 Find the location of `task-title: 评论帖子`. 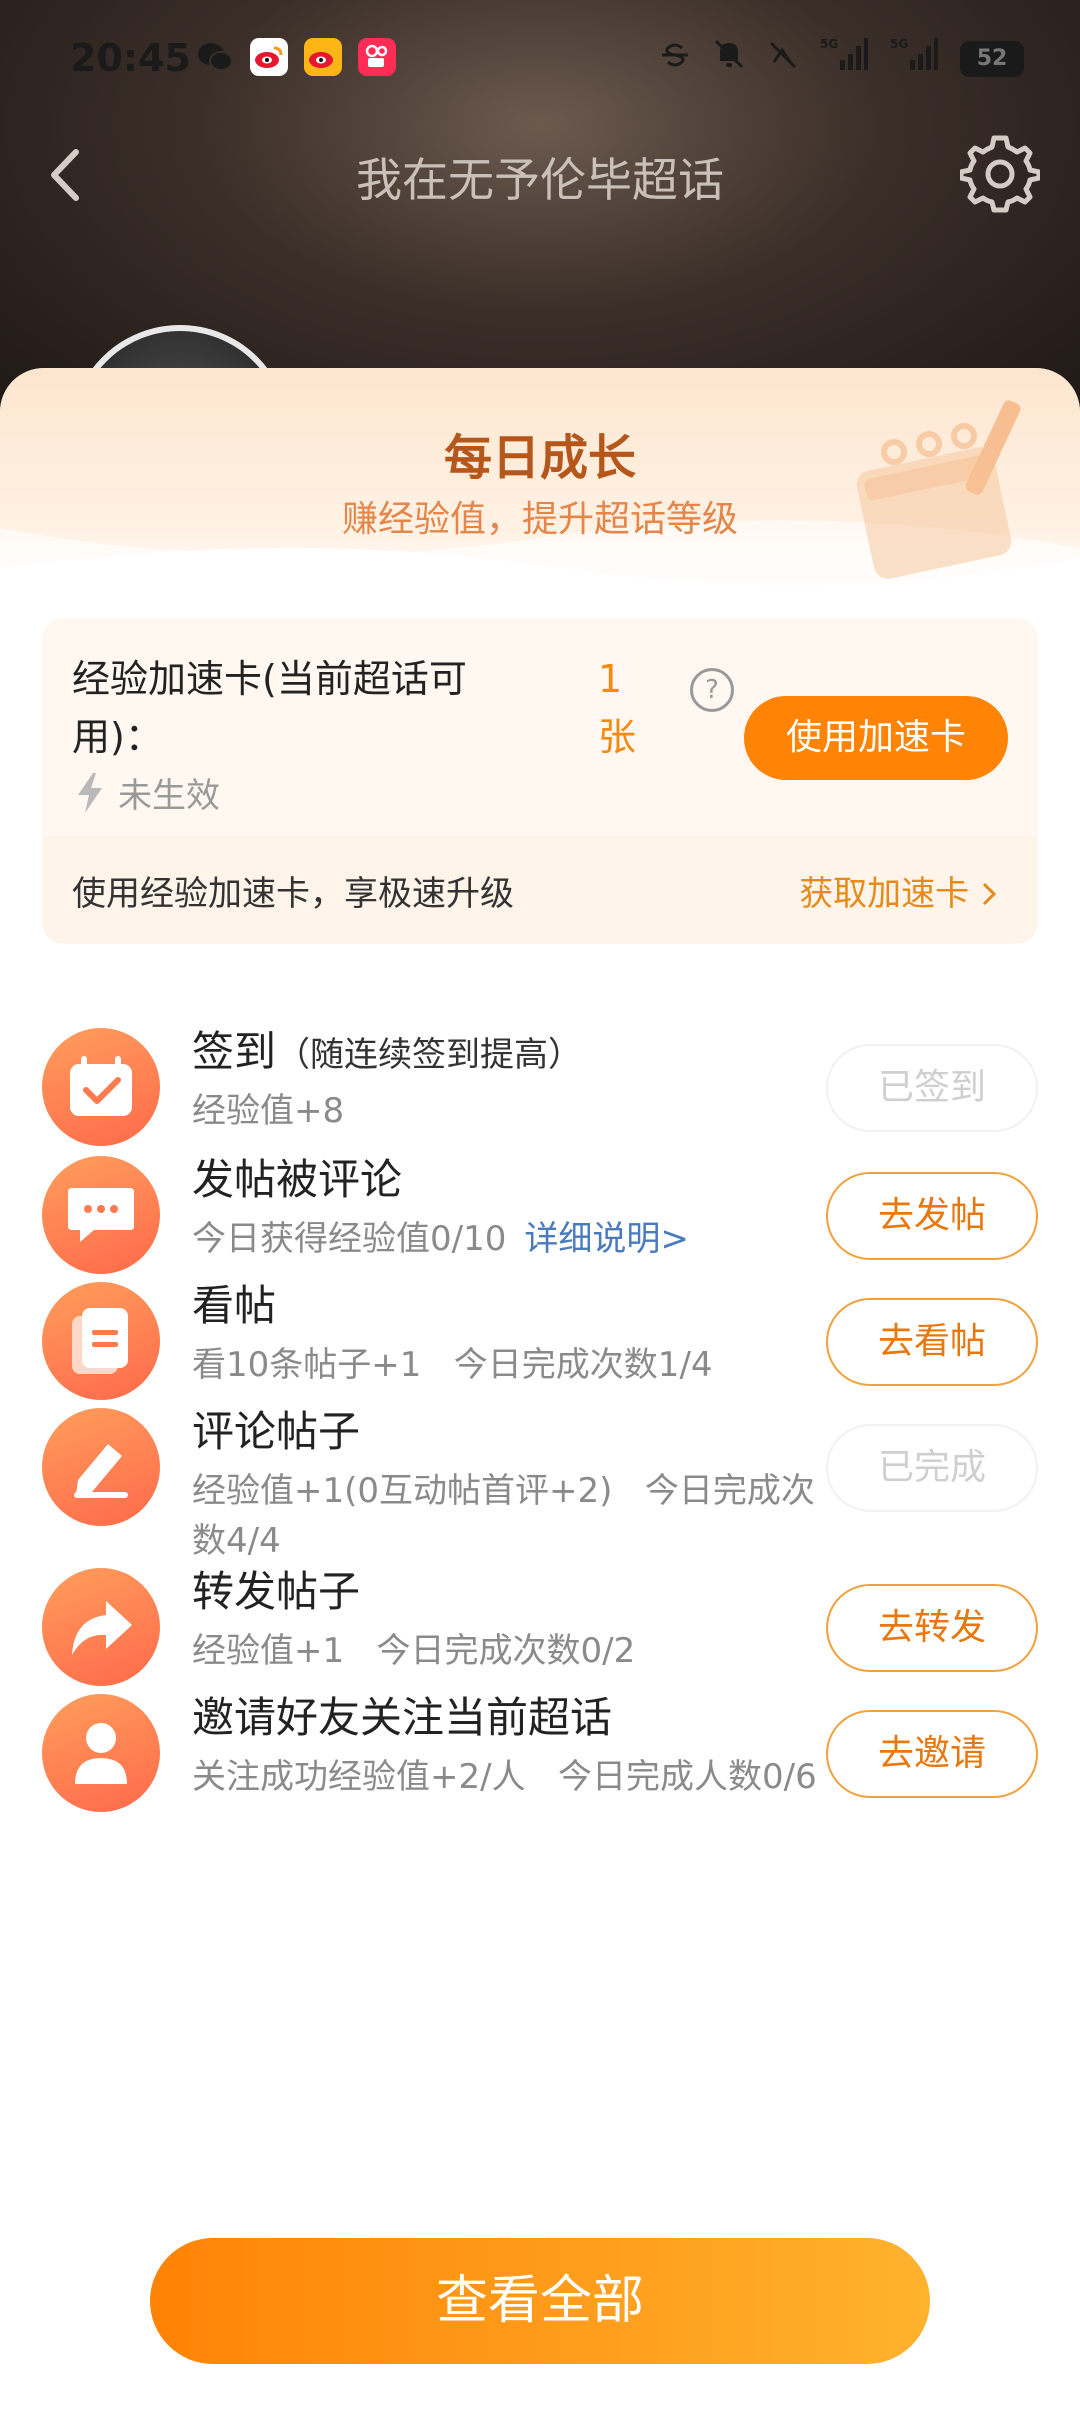

task-title: 评论帖子 is located at coordinates (276, 1428).